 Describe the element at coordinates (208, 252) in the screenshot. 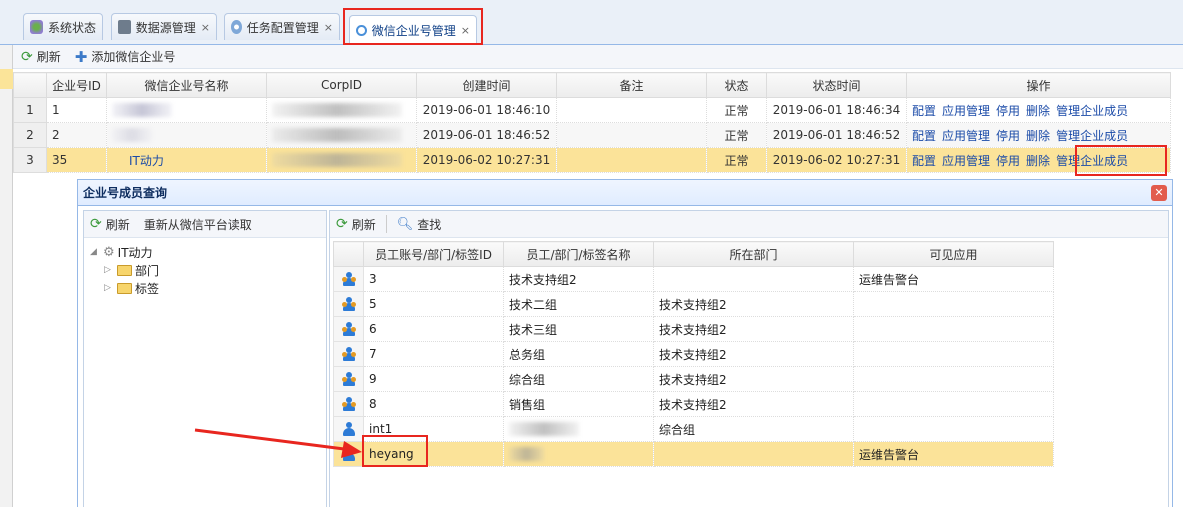

I see `tree-root: ◢ ⚙ IT动力` at that location.